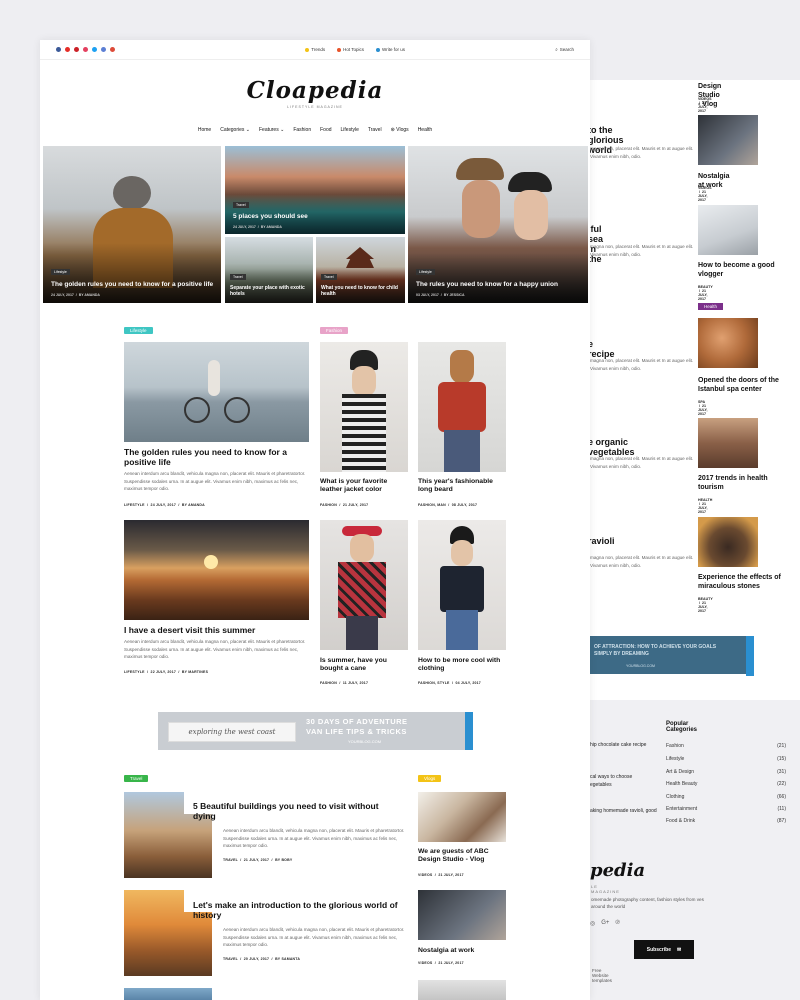 The image size is (800, 1000). Describe the element at coordinates (441, 963) in the screenshot. I see `post-meta: VIDEOS / 21 JULY, 2017` at that location.